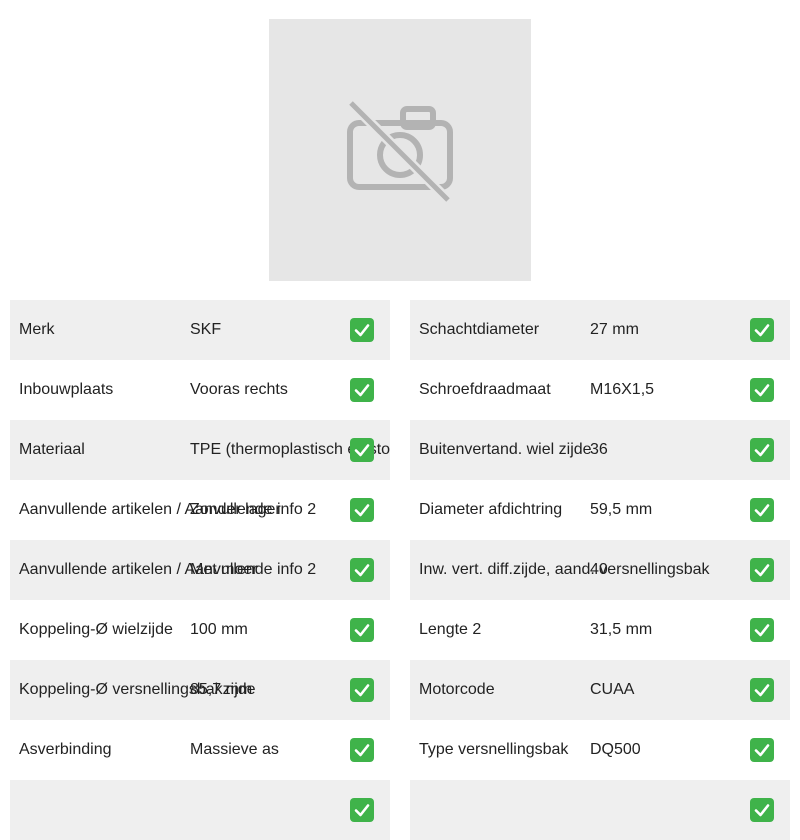 The image size is (800, 840). What do you see at coordinates (37, 329) in the screenshot?
I see `spec-label: Merk` at bounding box center [37, 329].